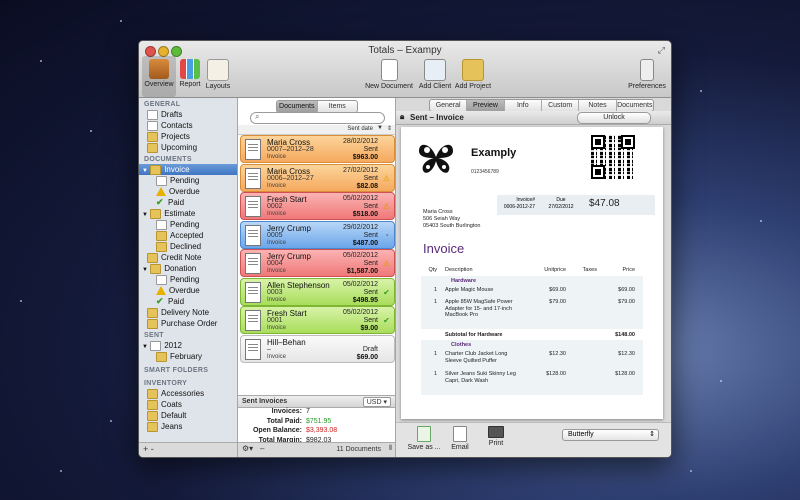 The image size is (800, 500). Describe the element at coordinates (188, 279) in the screenshot. I see `sidebar-item-donation-pending: Pending` at that location.